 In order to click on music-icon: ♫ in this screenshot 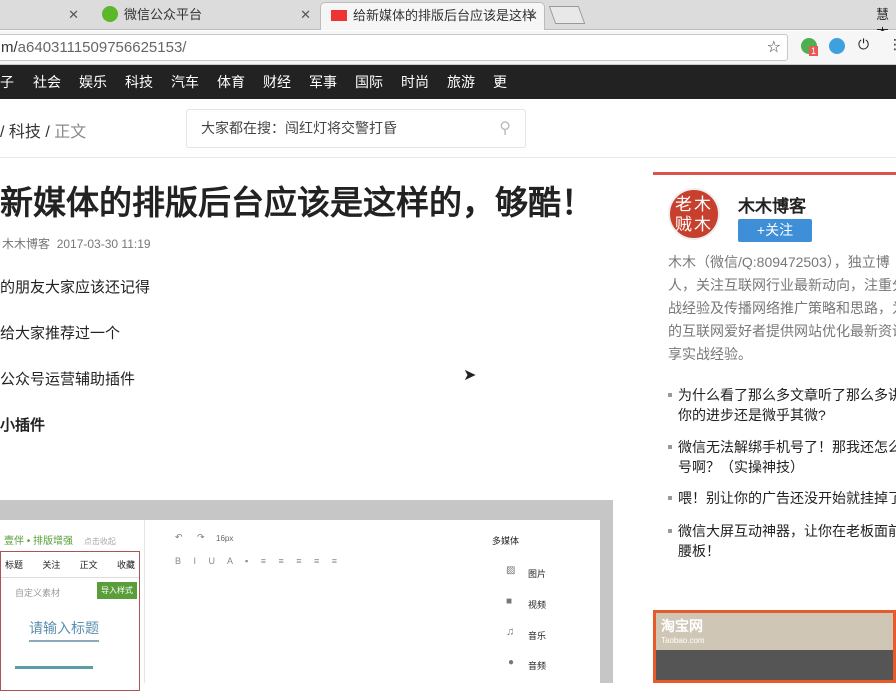, I will do `click(510, 632)`.